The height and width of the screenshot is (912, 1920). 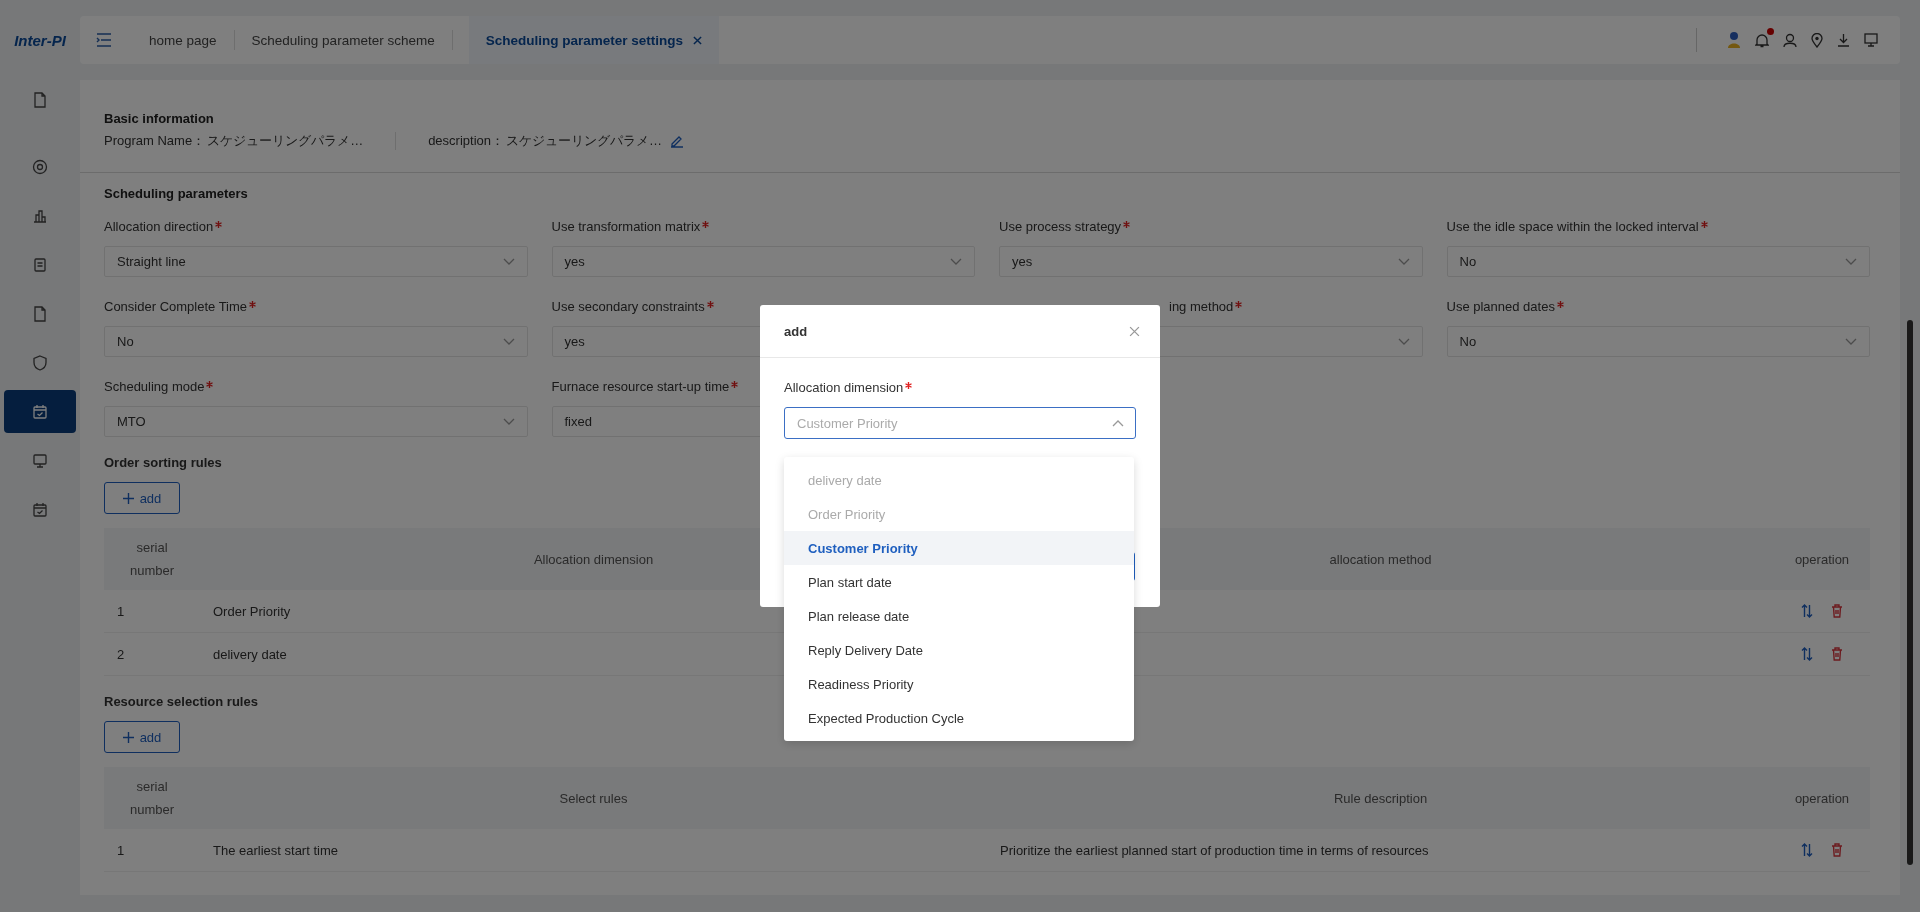 What do you see at coordinates (466, 141) in the screenshot?
I see `field-label: description：` at bounding box center [466, 141].